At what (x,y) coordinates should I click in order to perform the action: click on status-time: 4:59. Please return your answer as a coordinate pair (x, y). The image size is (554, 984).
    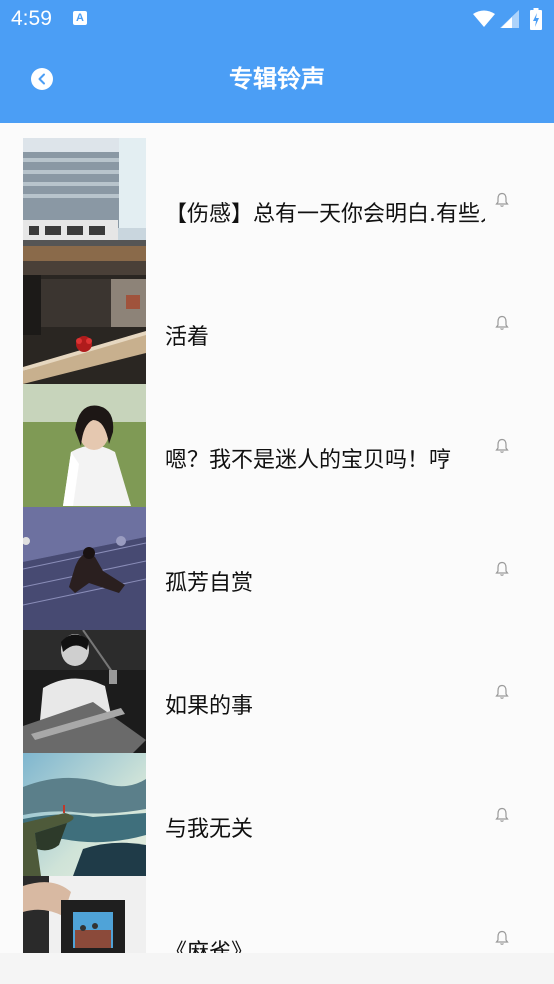
    Looking at the image, I should click on (31, 18).